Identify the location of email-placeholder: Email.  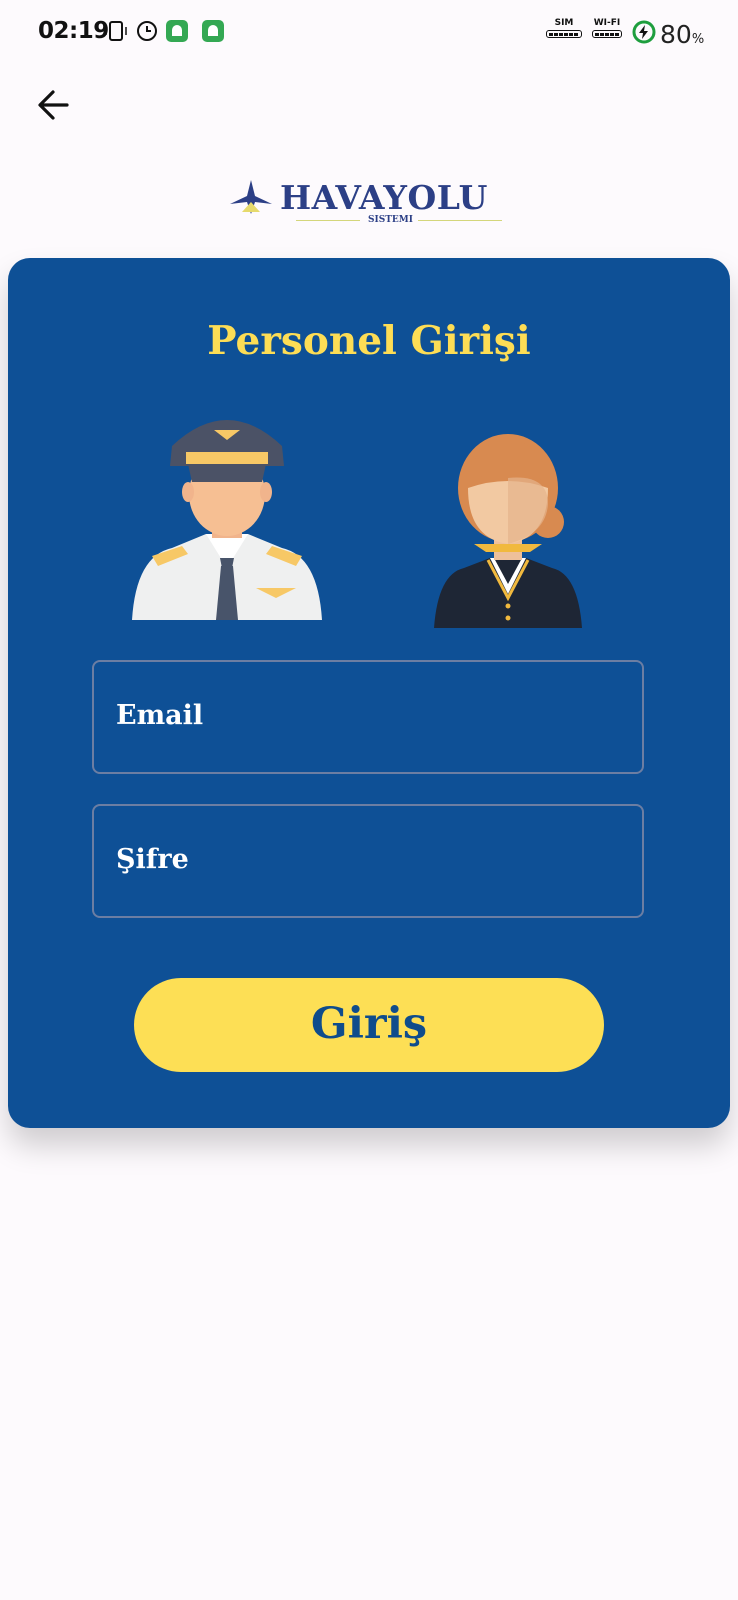
(160, 715).